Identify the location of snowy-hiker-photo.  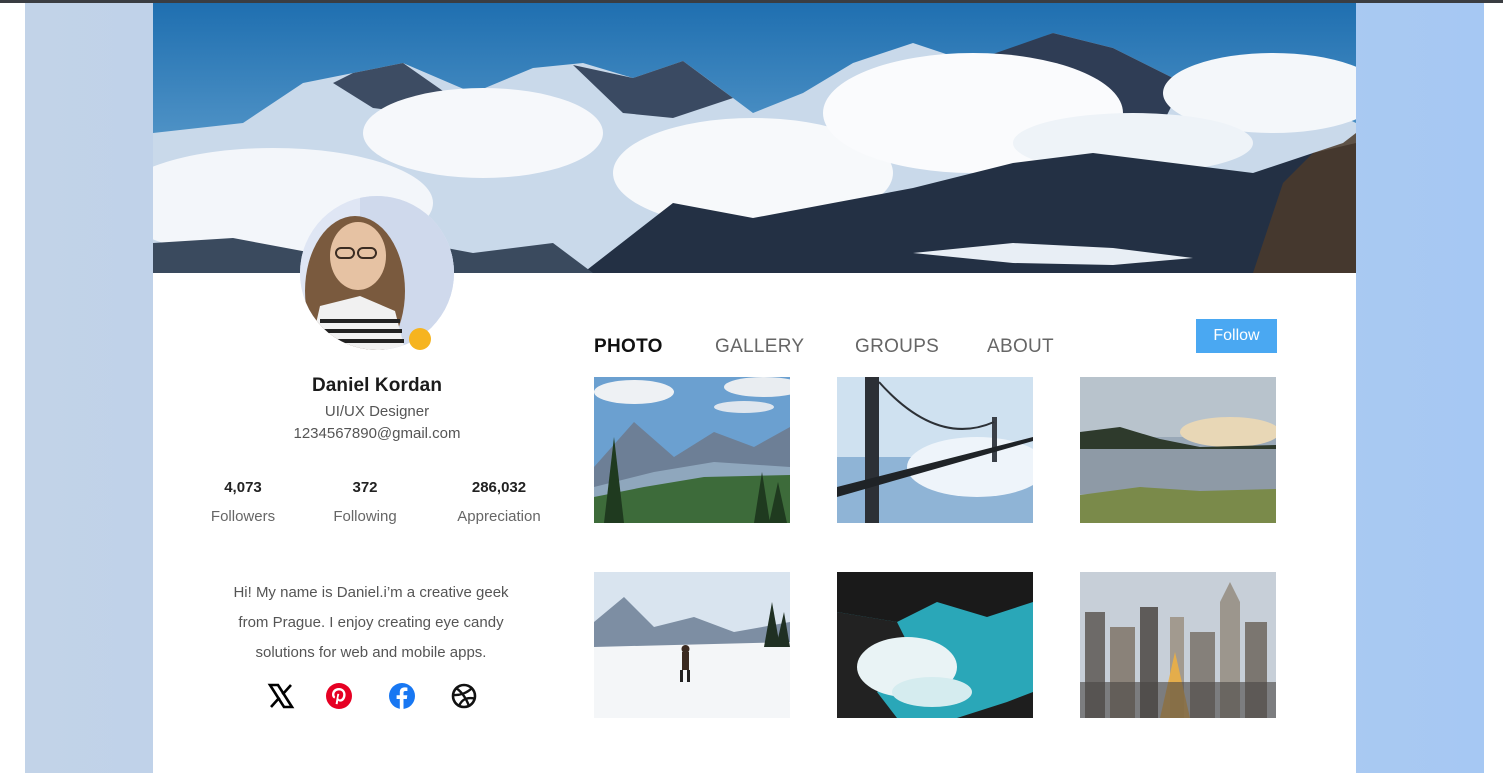
(692, 645).